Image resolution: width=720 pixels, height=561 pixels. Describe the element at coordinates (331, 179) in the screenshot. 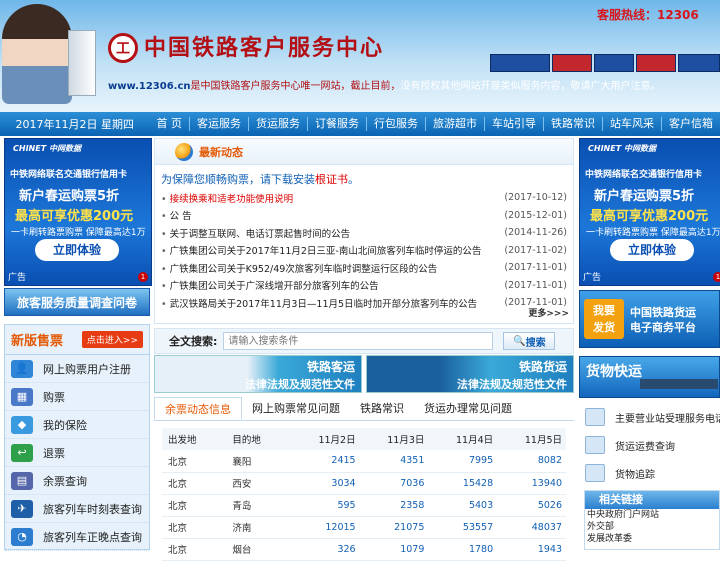

I see `root-cert-link: 根证书` at that location.